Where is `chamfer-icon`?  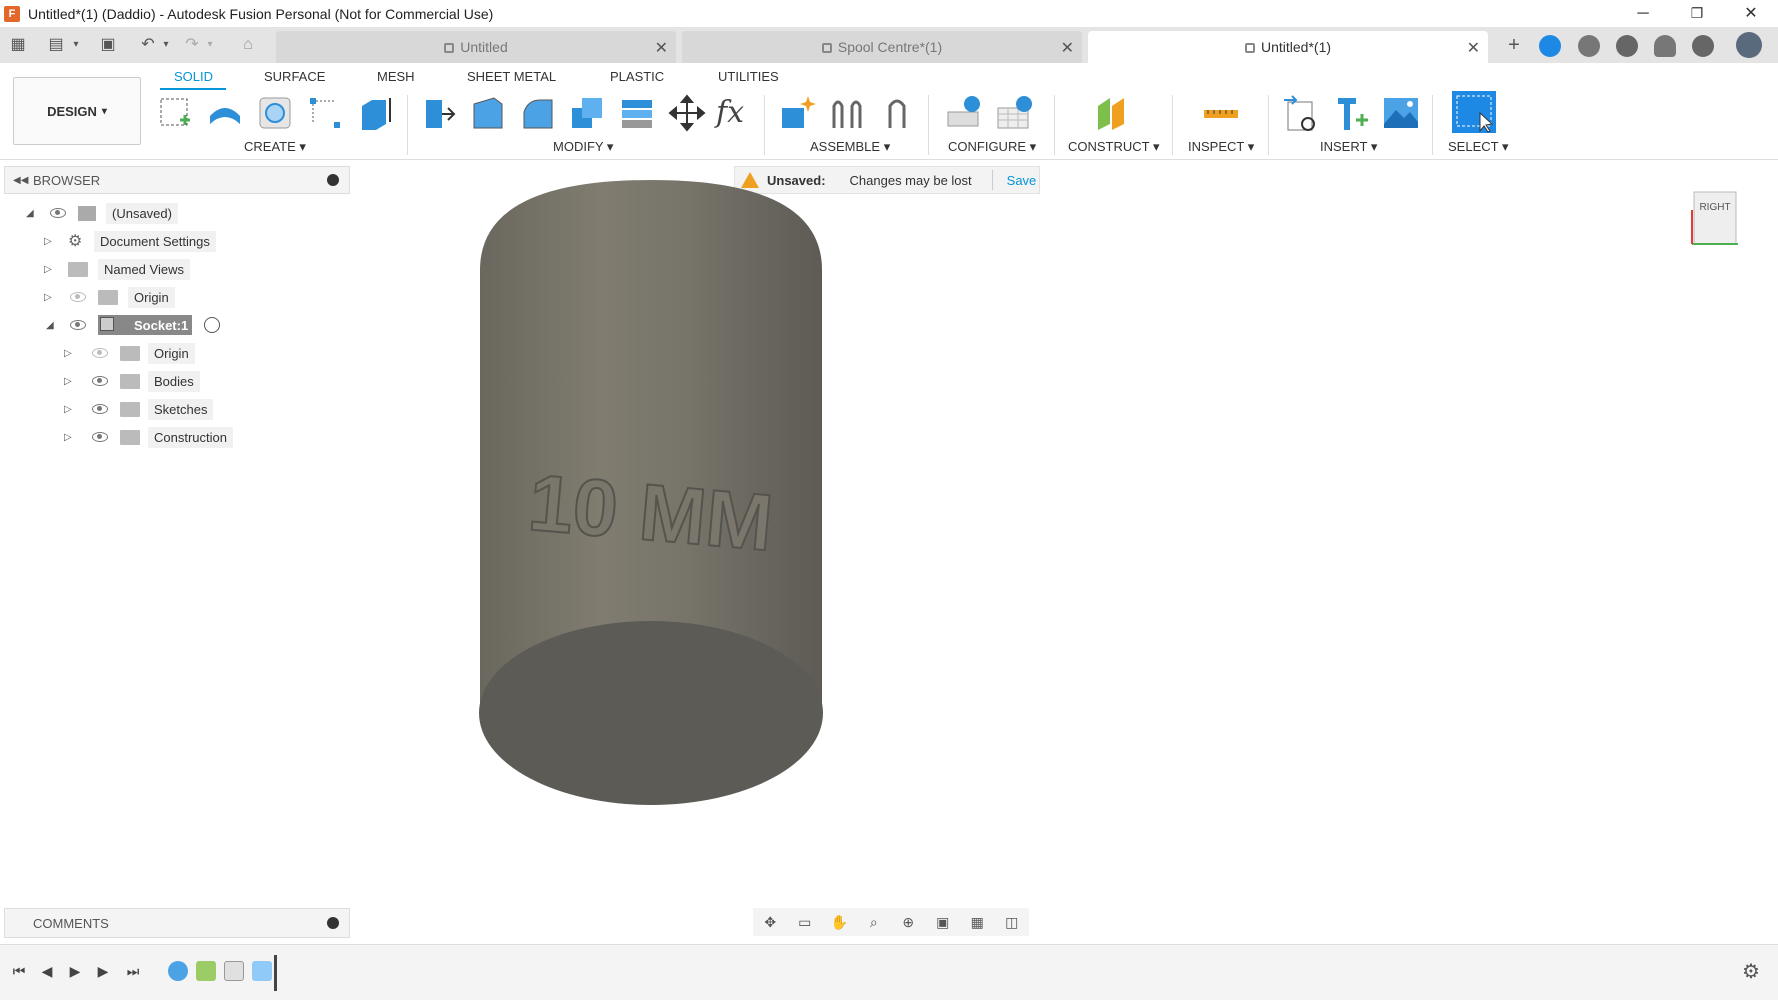
chamfer-icon is located at coordinates (537, 113).